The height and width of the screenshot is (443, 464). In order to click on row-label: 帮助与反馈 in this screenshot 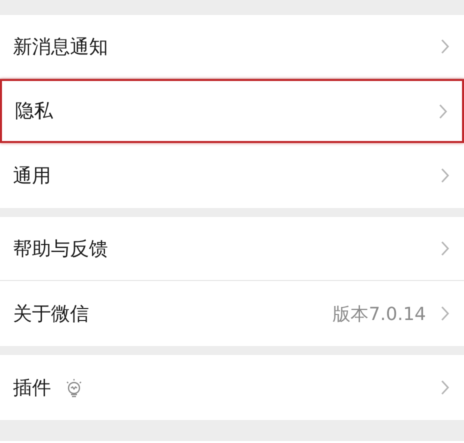, I will do `click(60, 249)`.